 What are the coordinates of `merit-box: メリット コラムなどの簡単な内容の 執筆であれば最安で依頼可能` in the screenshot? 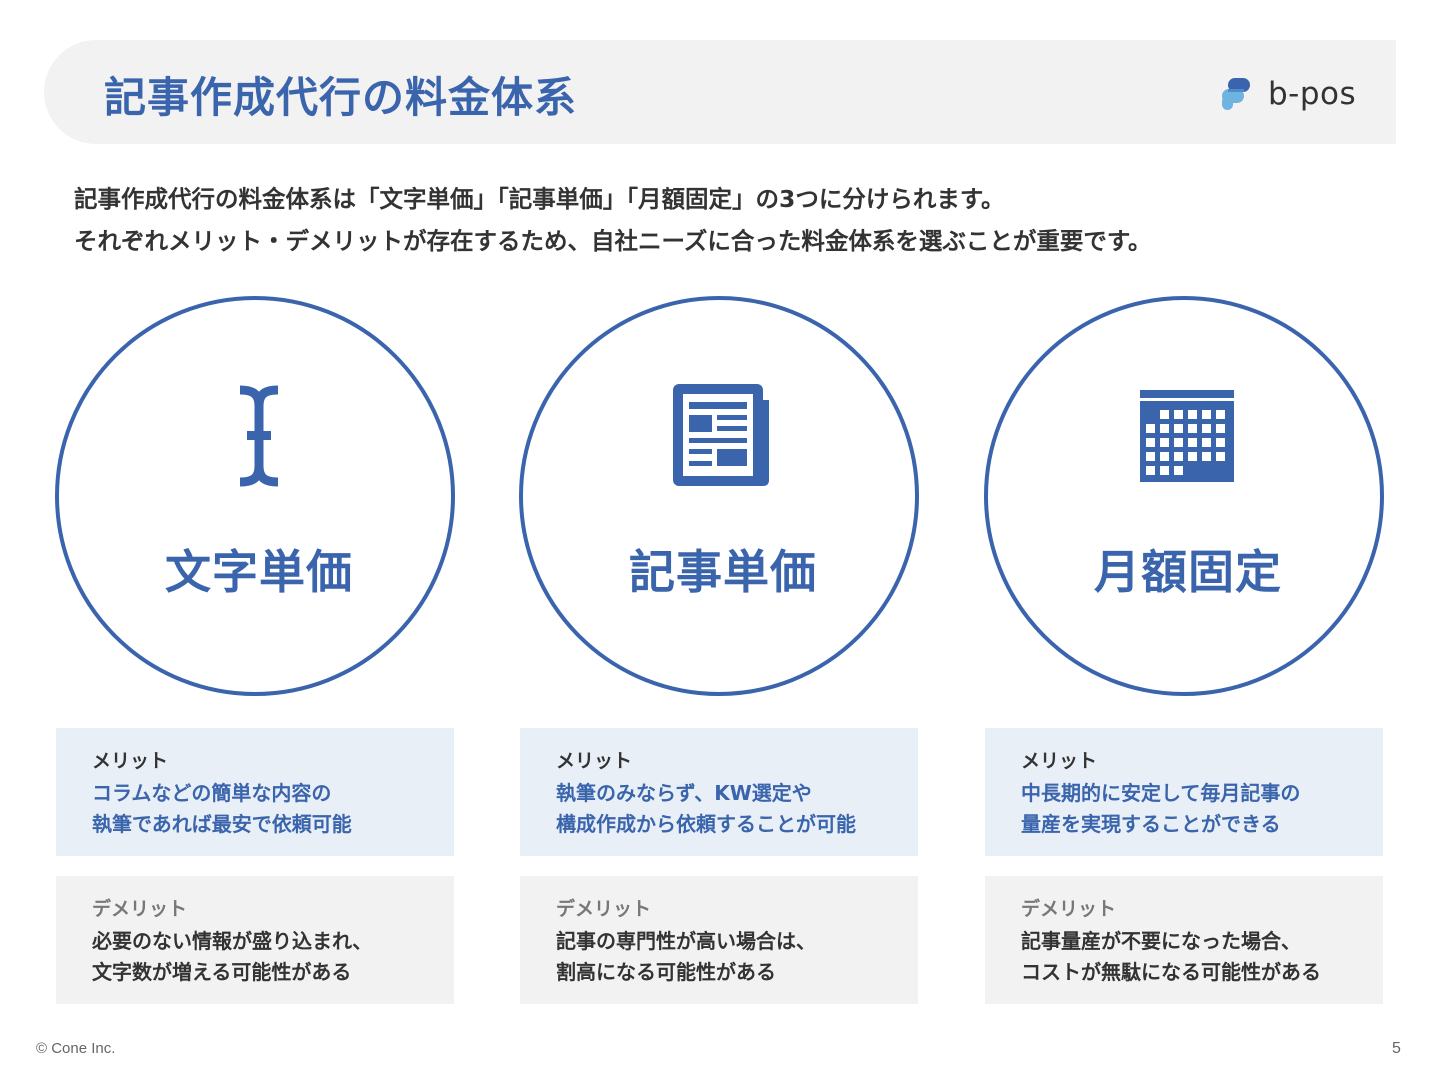 It's located at (255, 792).